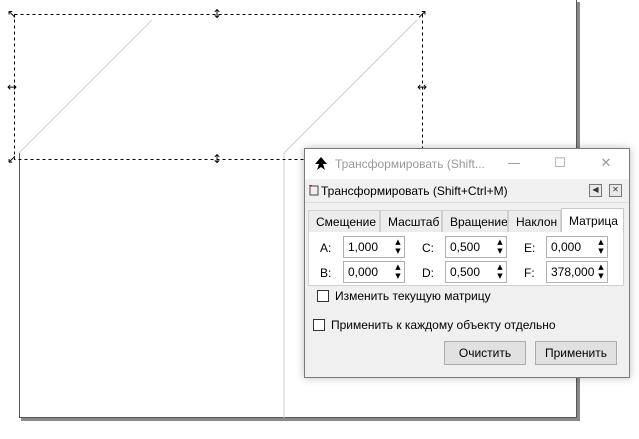 The image size is (639, 439). Describe the element at coordinates (321, 163) in the screenshot. I see `inkscape-icon` at that location.